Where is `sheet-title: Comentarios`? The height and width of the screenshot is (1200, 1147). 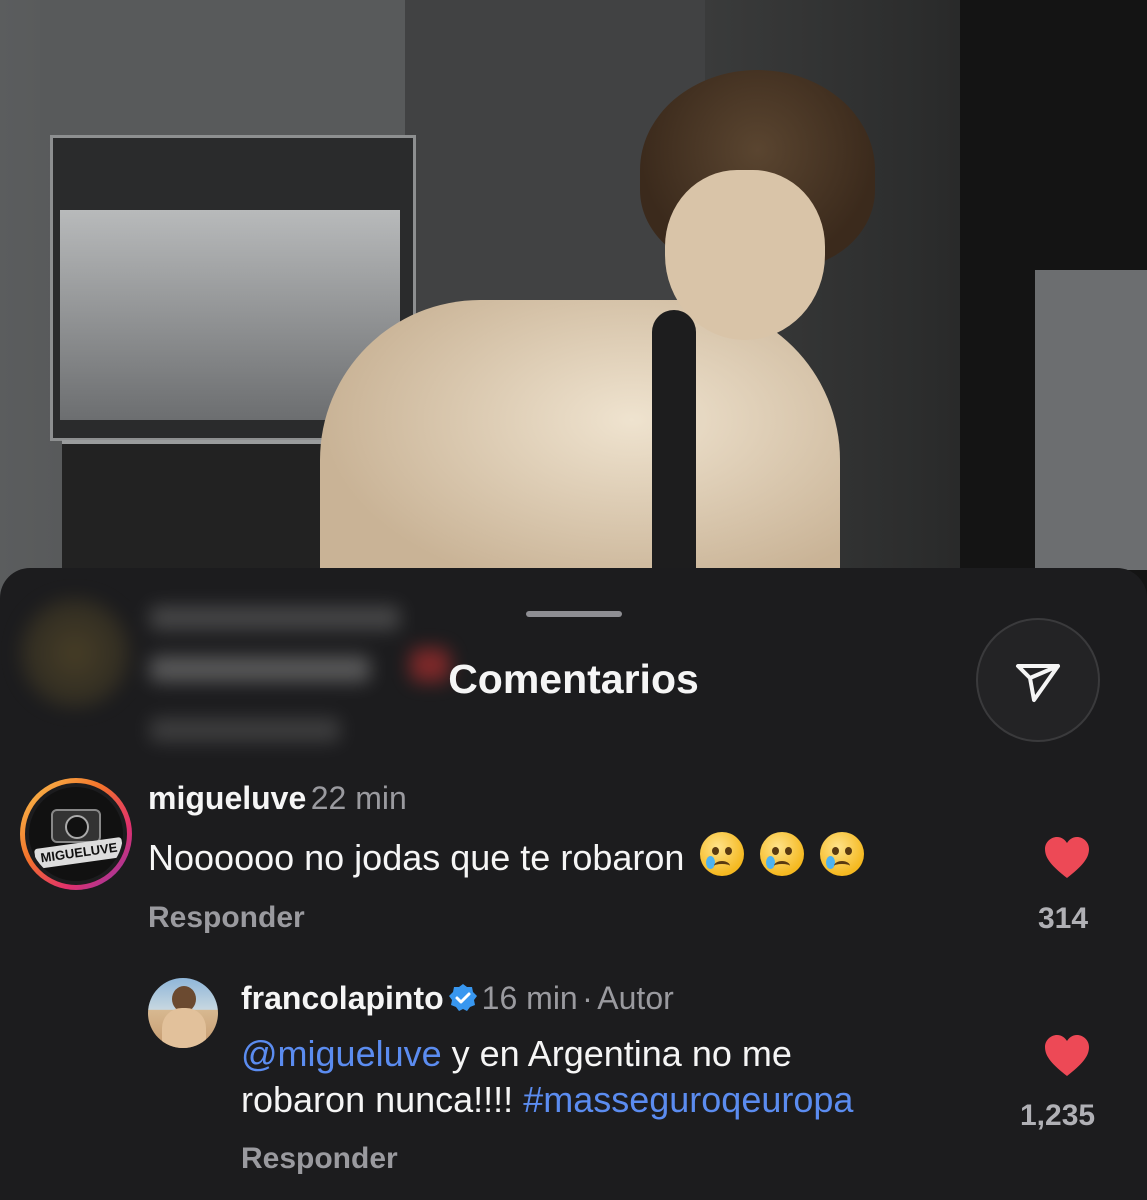 sheet-title: Comentarios is located at coordinates (573, 679).